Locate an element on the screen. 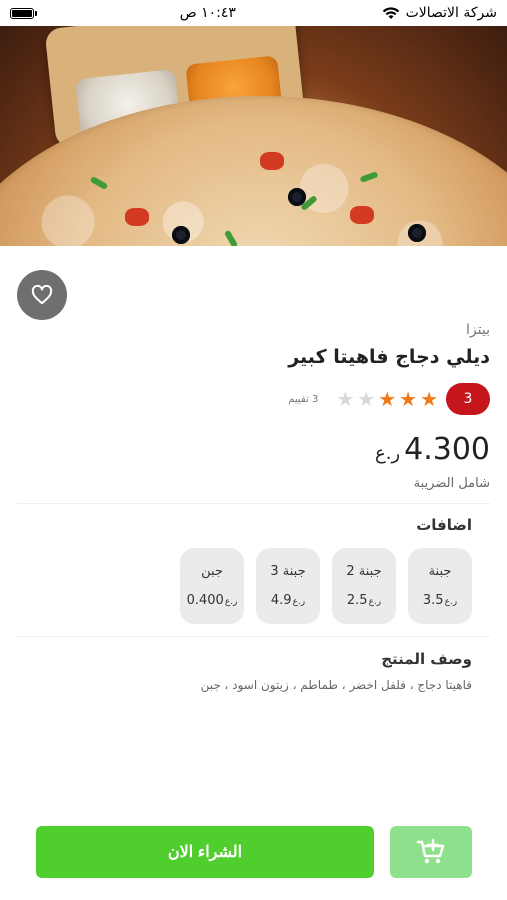 The image size is (507, 900). add-to-cart-icon is located at coordinates (430, 851).